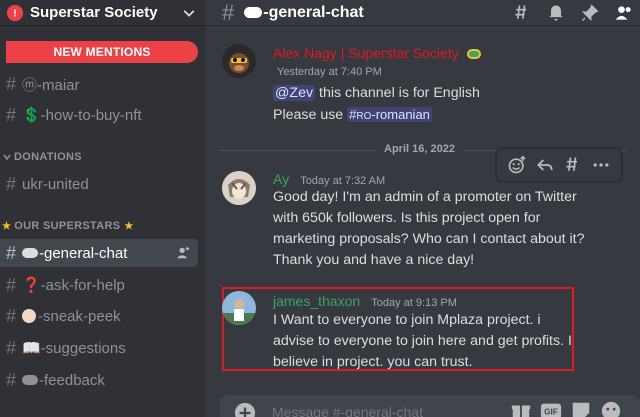  Describe the element at coordinates (473, 53) in the screenshot. I see `badge-icon` at that location.